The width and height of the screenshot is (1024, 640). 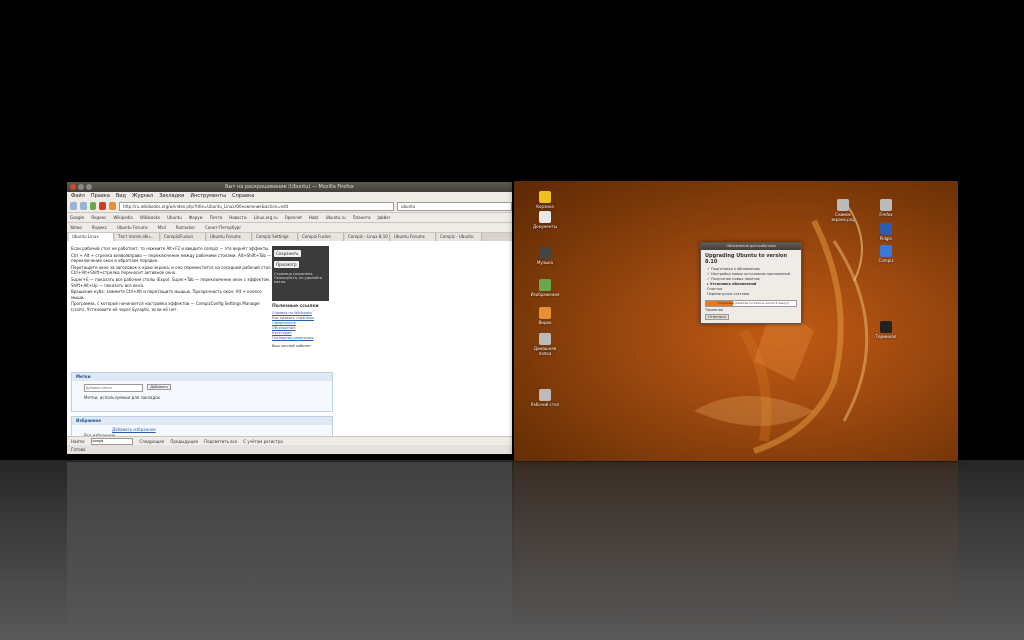 I want to click on home-icon, so click(x=112, y=206).